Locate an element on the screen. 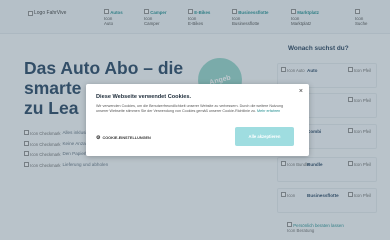 Image resolution: width=390 pixels, height=240 pixels. gear-icon: ⚙ is located at coordinates (98, 138).